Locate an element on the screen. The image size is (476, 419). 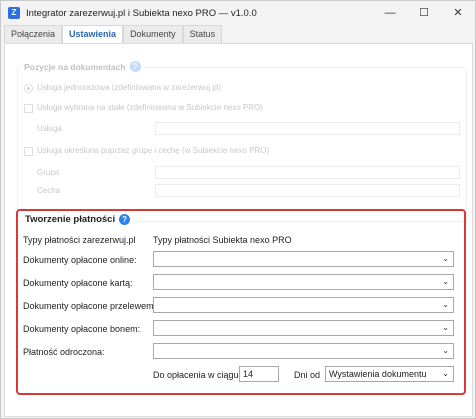
positions-legend: Pozycje na dokumentach ? is located at coordinates (82, 66).